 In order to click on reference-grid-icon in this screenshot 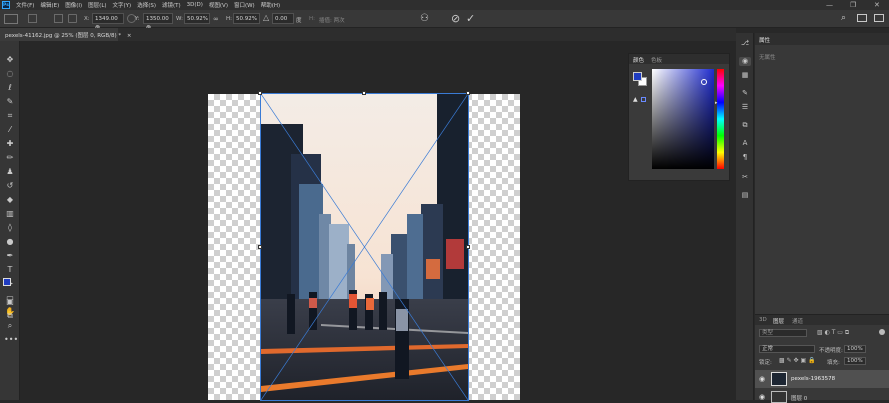, I will do `click(72, 18)`.